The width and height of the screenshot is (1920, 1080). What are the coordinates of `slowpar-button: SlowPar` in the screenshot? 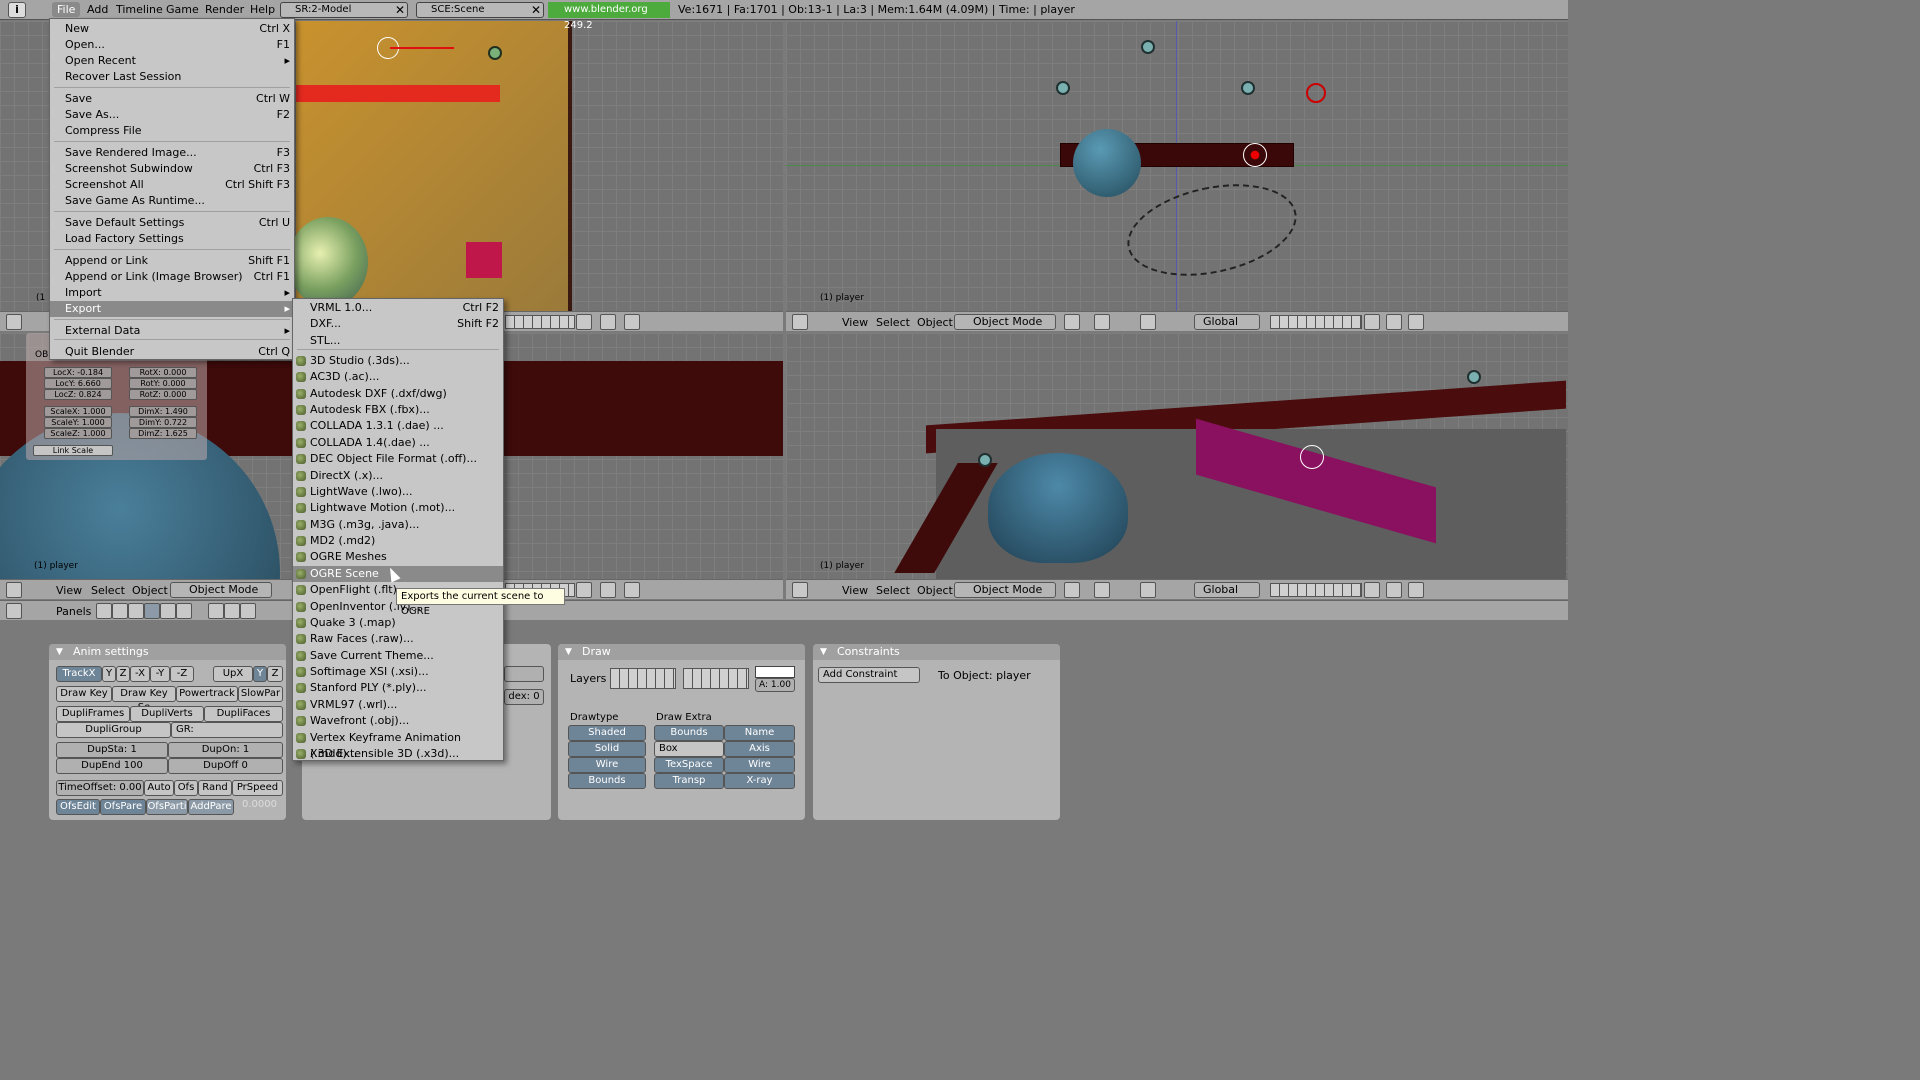 It's located at (260, 694).